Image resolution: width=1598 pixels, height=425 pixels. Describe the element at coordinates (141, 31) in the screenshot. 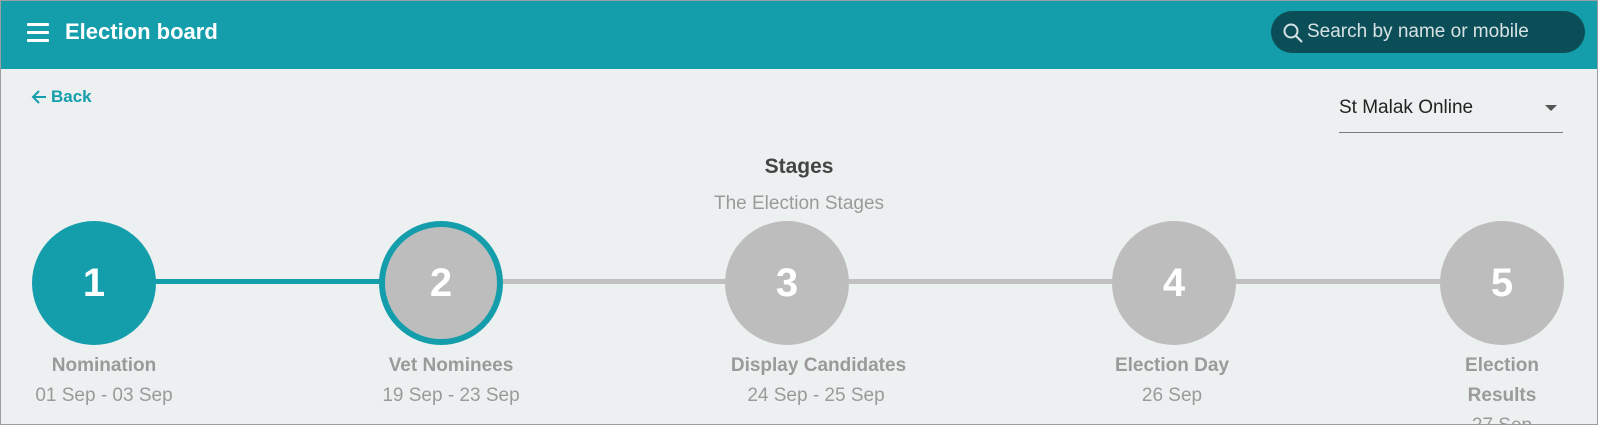

I see `app-title: Election board` at that location.